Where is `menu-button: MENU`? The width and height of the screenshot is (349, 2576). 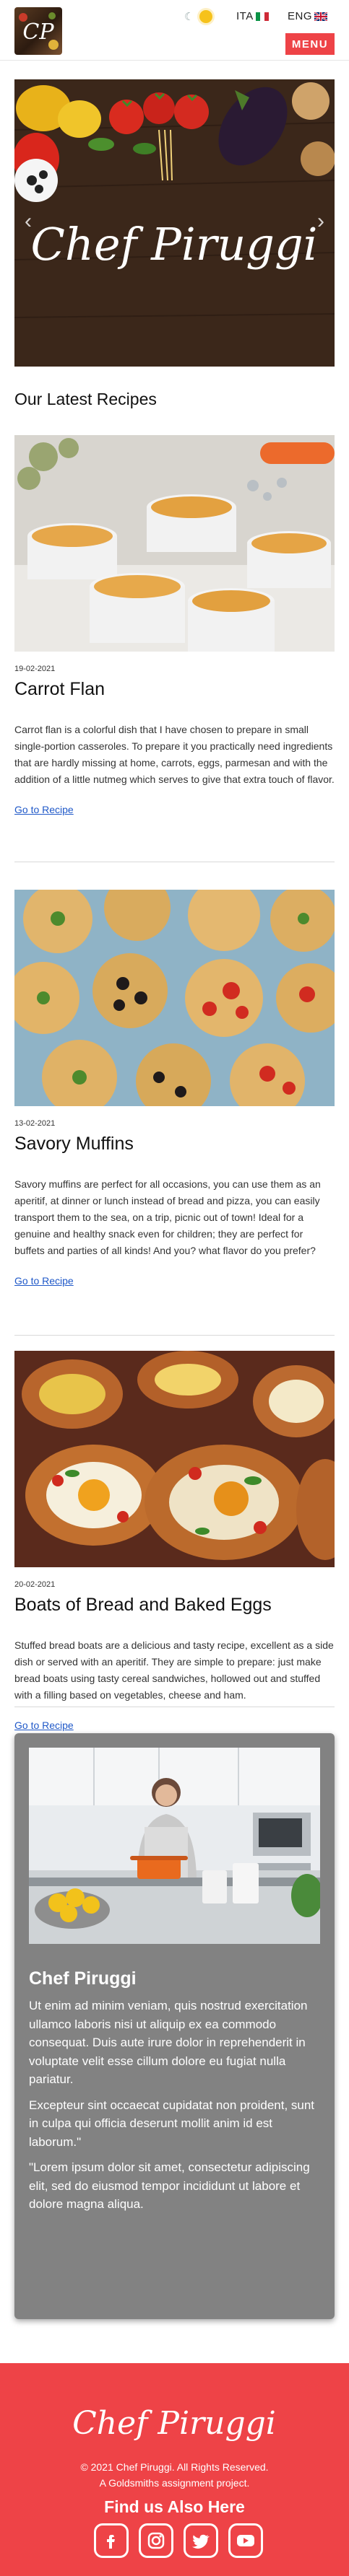 menu-button: MENU is located at coordinates (310, 44).